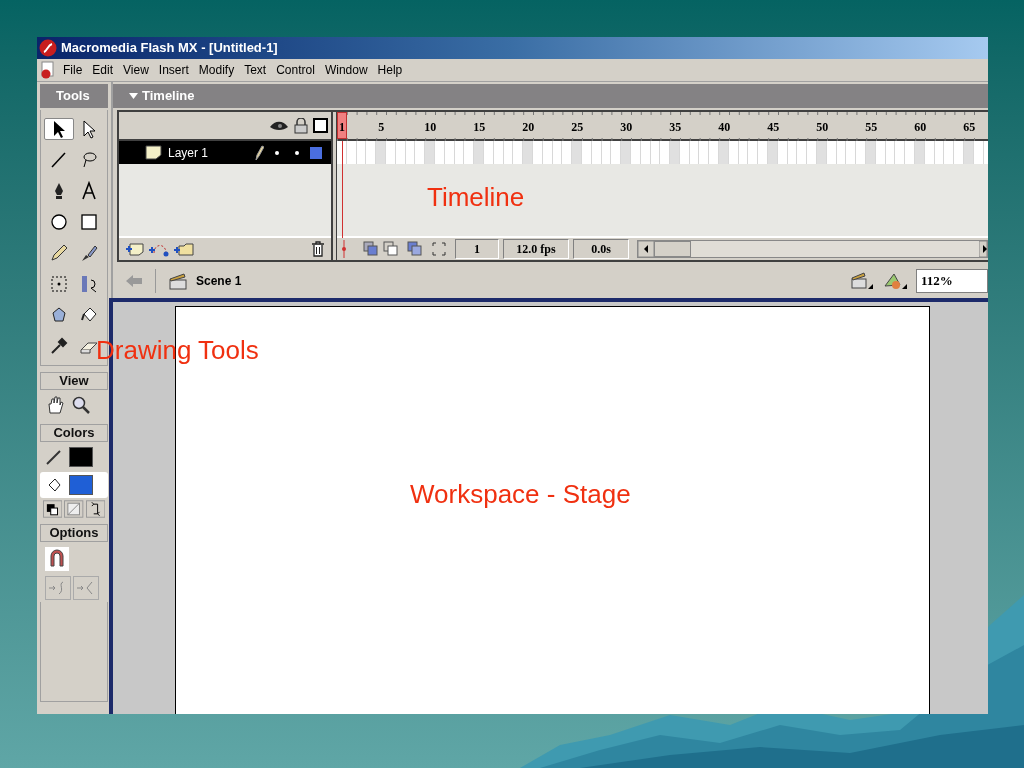 Image resolution: width=1024 pixels, height=768 pixels. Describe the element at coordinates (646, 249) in the screenshot. I see `scroll-left-icon` at that location.